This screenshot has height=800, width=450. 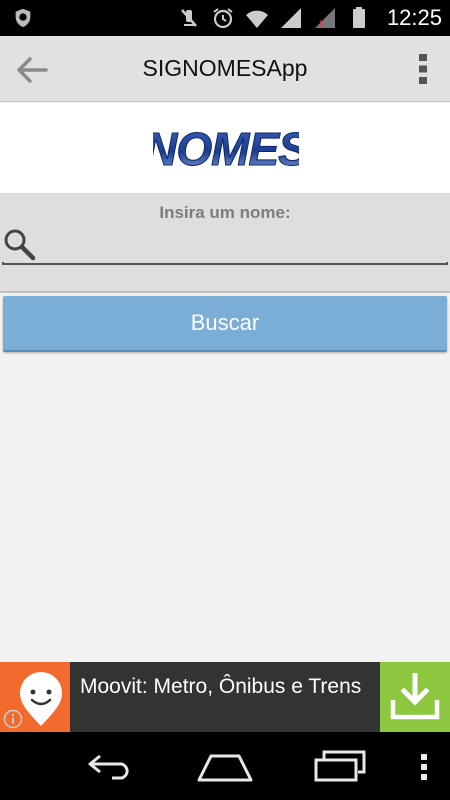 I want to click on panel-divider, so click(x=225, y=292).